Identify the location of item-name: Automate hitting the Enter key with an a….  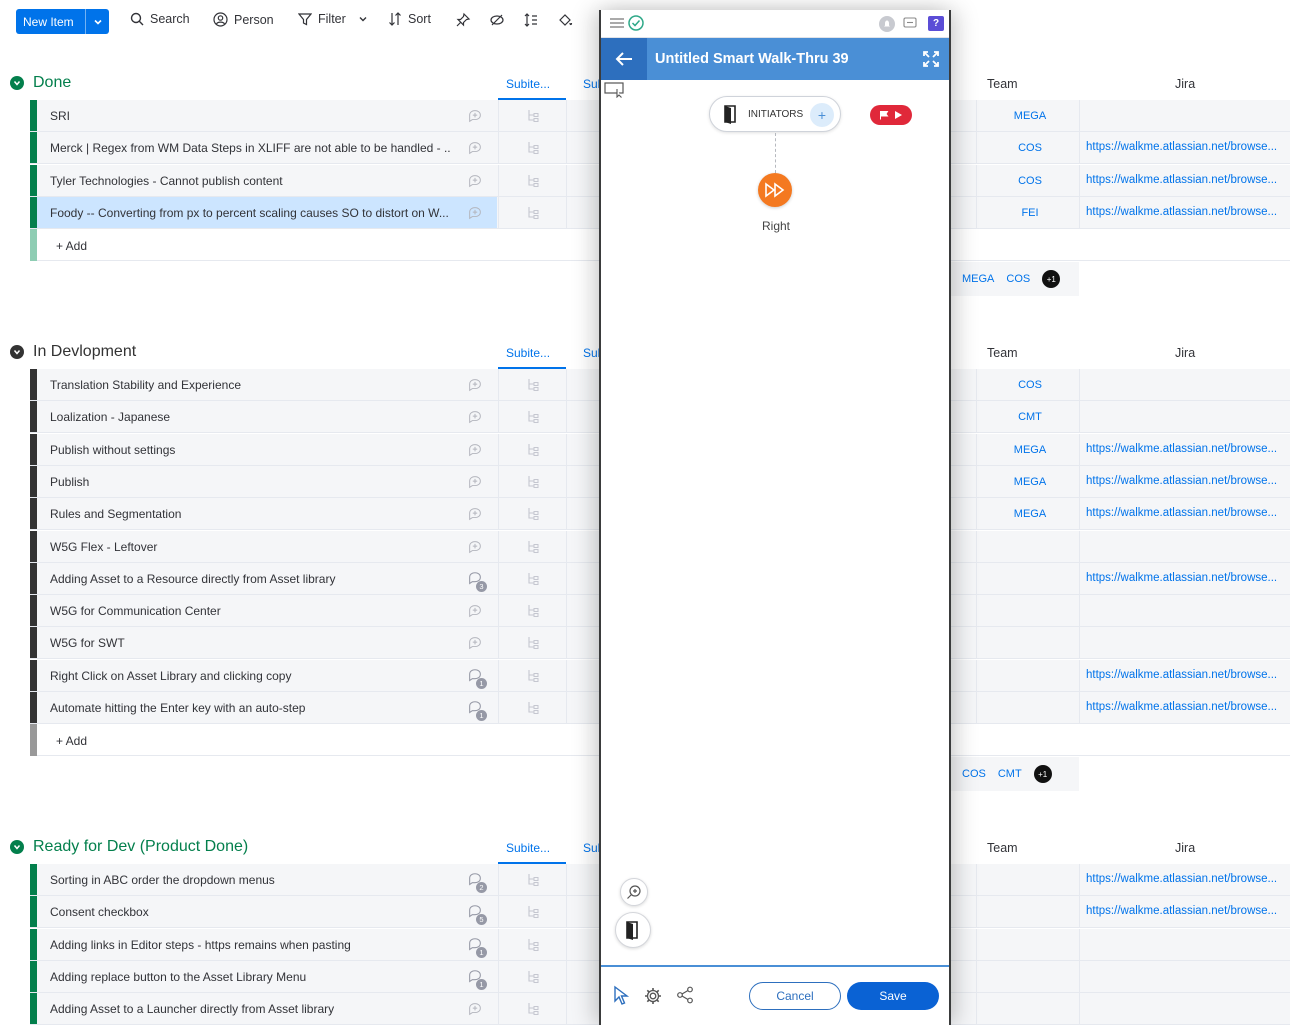
(250, 708).